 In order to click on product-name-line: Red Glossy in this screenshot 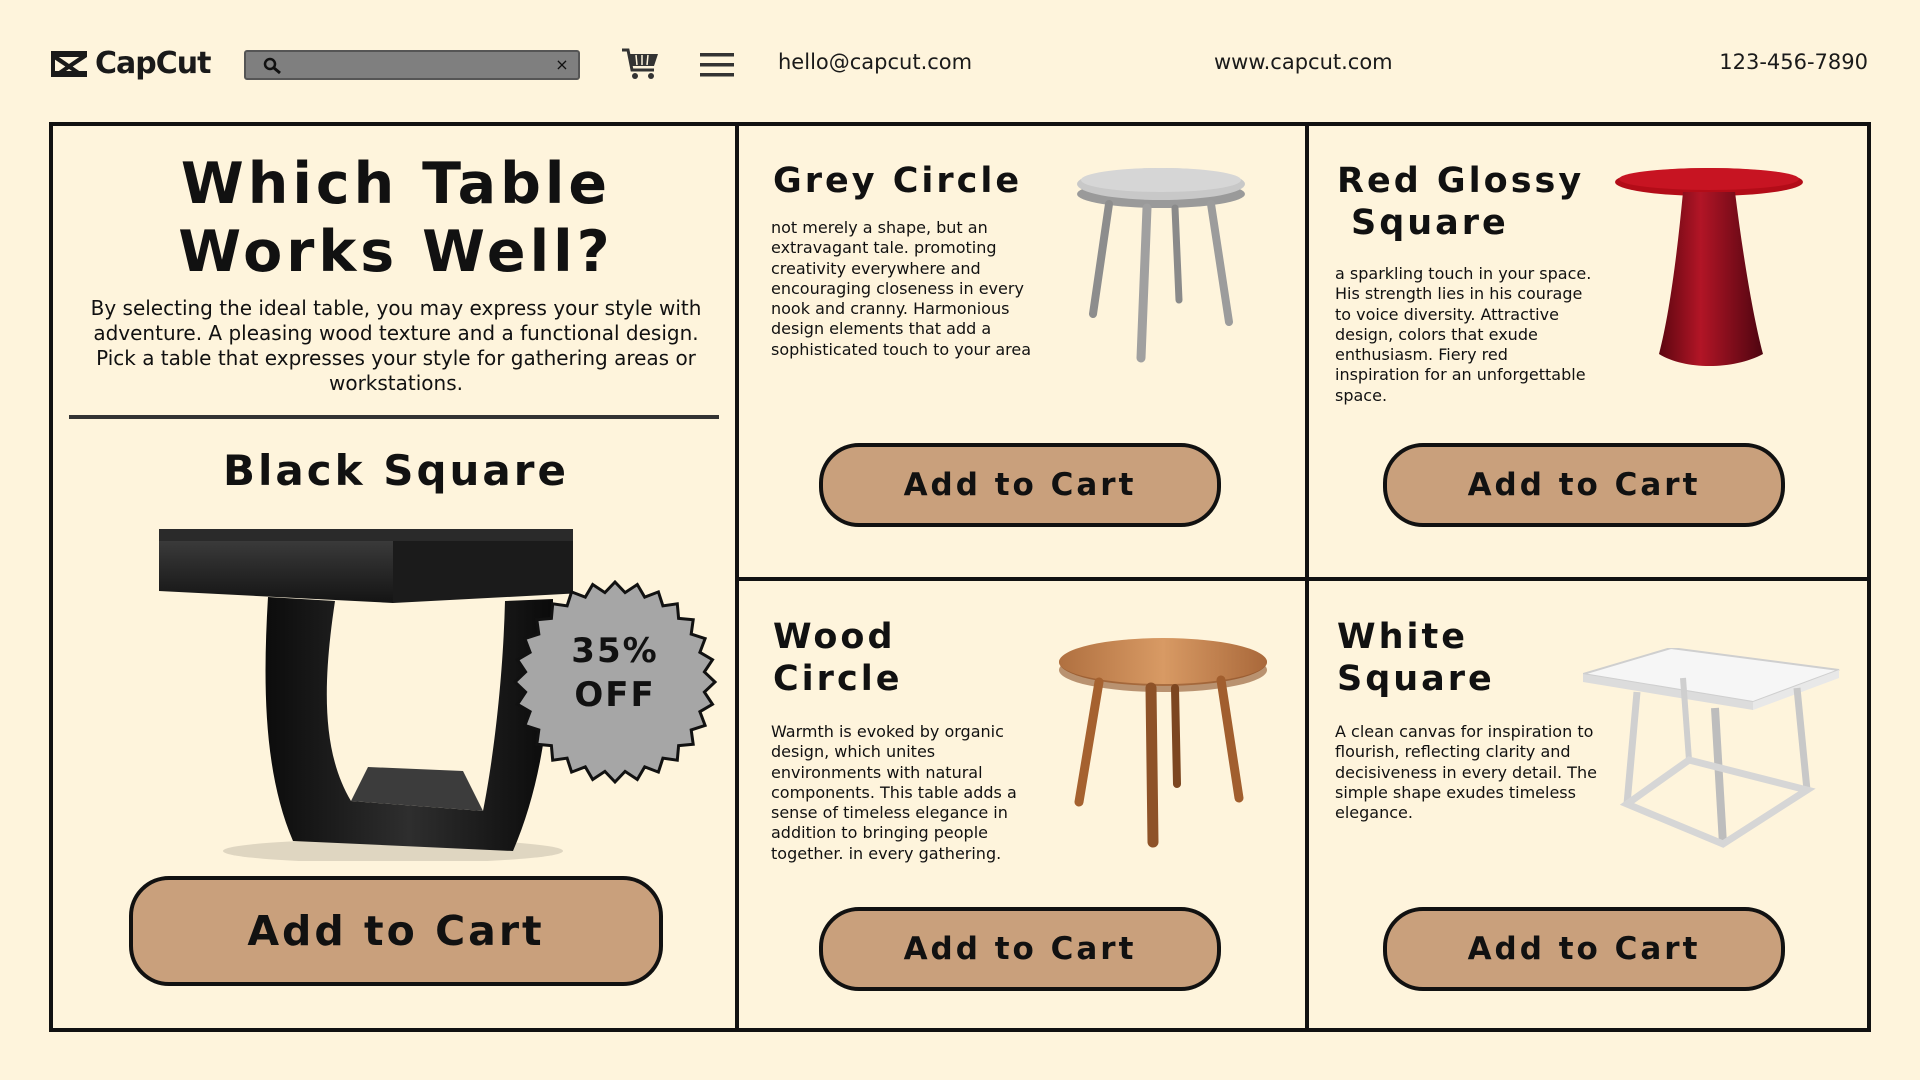, I will do `click(1461, 181)`.